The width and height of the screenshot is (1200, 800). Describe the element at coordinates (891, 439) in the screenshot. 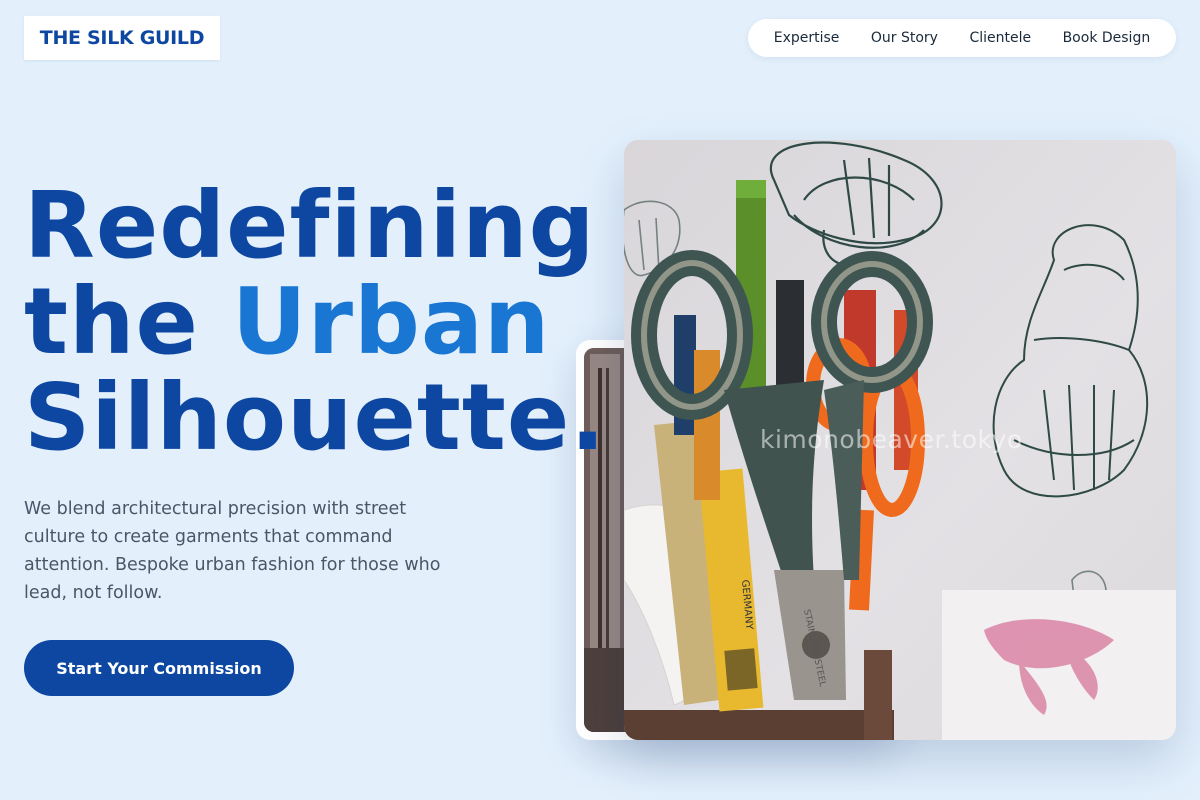

I see `photo-watermark: kimonobeaver.tokyo` at that location.